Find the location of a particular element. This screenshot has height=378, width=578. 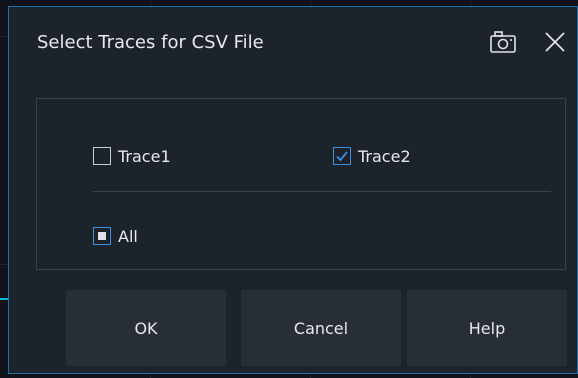

trace2-checkbox: Trace2 is located at coordinates (372, 156).